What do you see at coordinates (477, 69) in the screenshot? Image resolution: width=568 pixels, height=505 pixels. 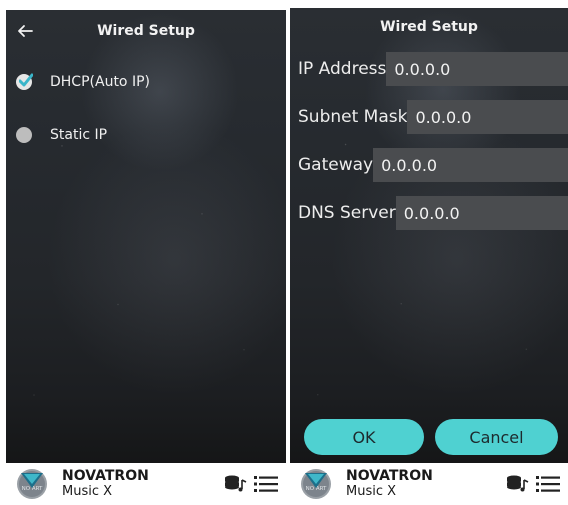 I see `ip-address-input` at bounding box center [477, 69].